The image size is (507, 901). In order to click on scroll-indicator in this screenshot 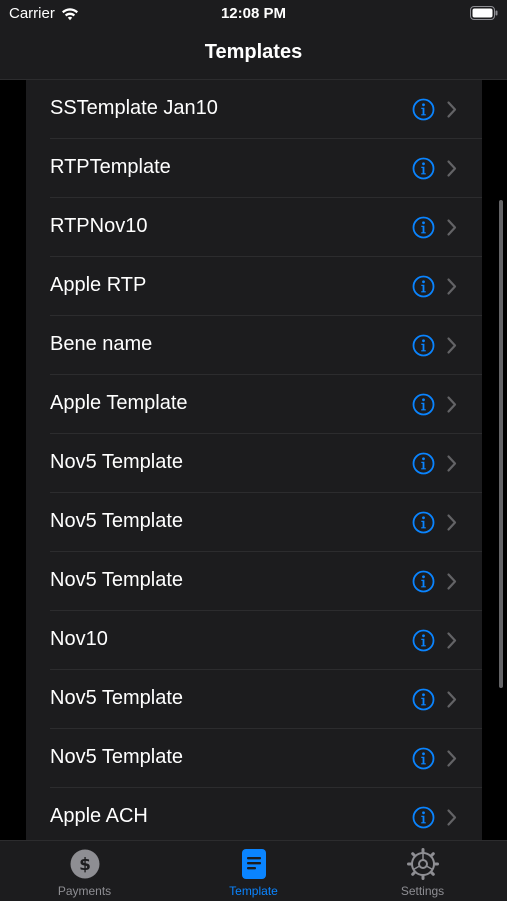, I will do `click(501, 444)`.